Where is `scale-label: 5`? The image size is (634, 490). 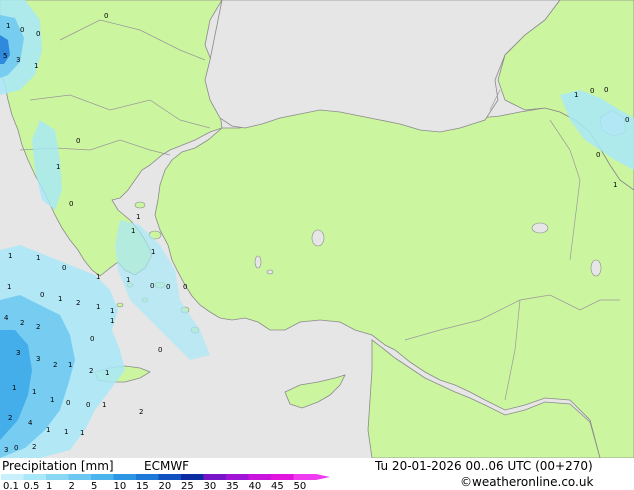 scale-label: 5 is located at coordinates (94, 485).